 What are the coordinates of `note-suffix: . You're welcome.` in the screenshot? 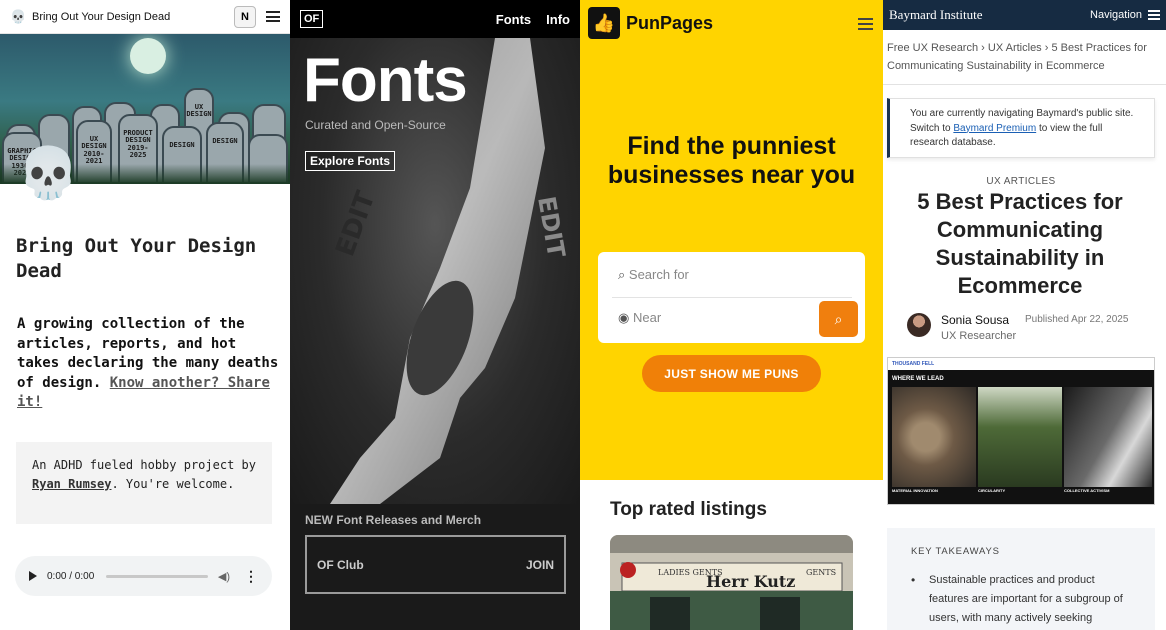 It's located at (173, 484).